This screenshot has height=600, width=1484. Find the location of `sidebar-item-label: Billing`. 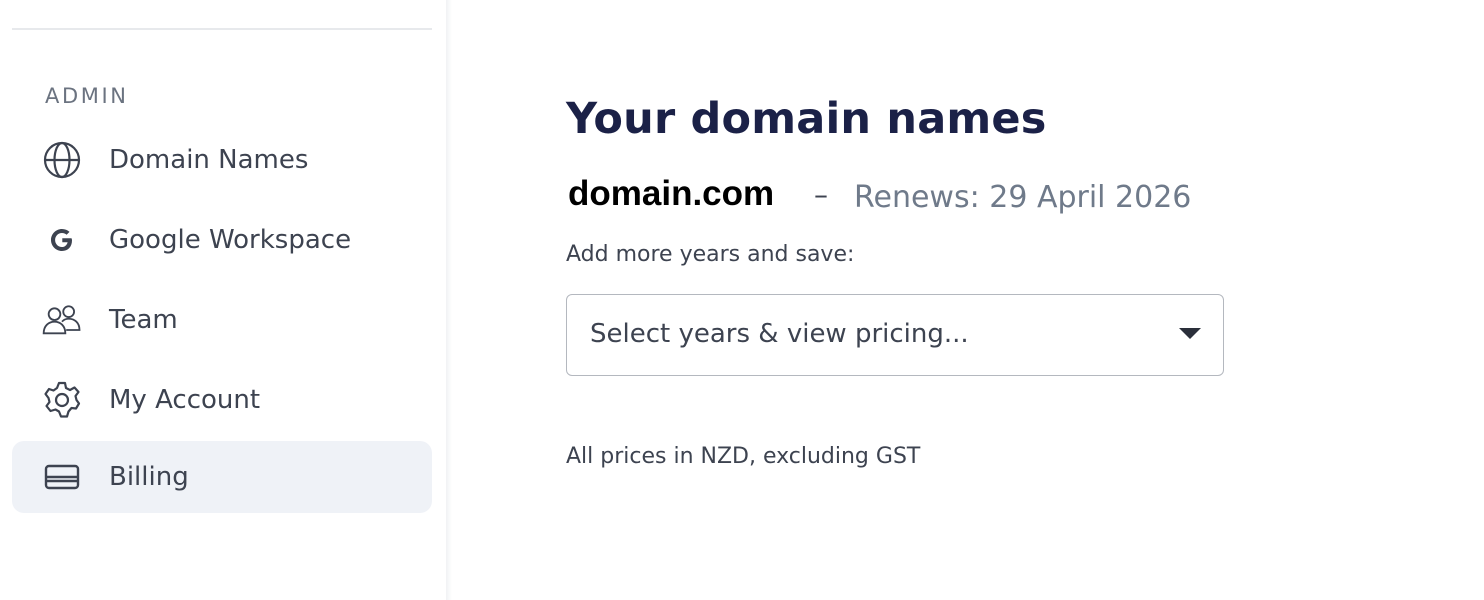

sidebar-item-label: Billing is located at coordinates (149, 477).